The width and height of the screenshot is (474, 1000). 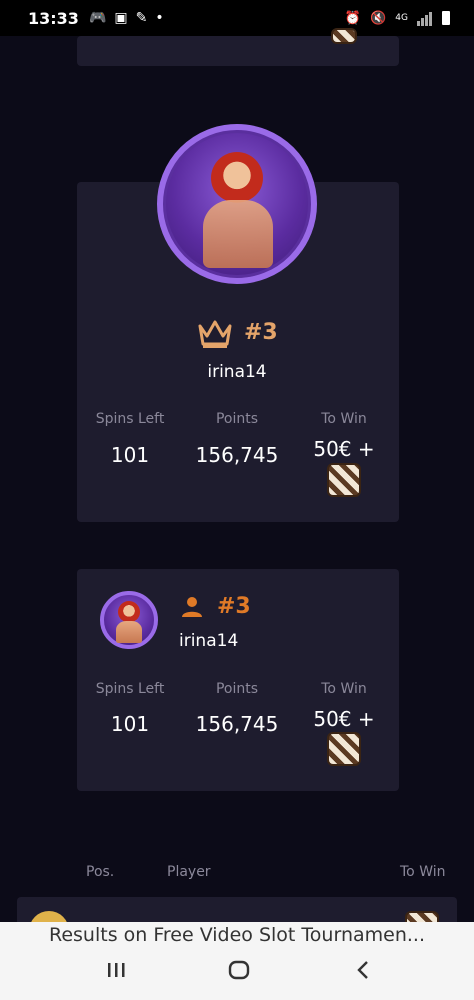 I want to click on clock: 13:33, so click(x=53, y=18).